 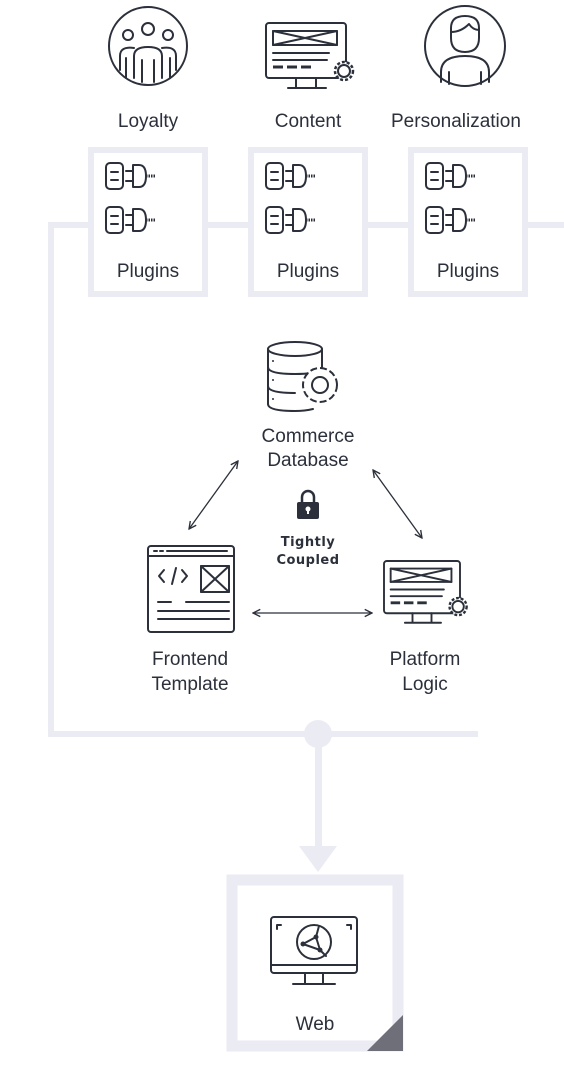 What do you see at coordinates (307, 460) in the screenshot?
I see `database-label-line2: Database` at bounding box center [307, 460].